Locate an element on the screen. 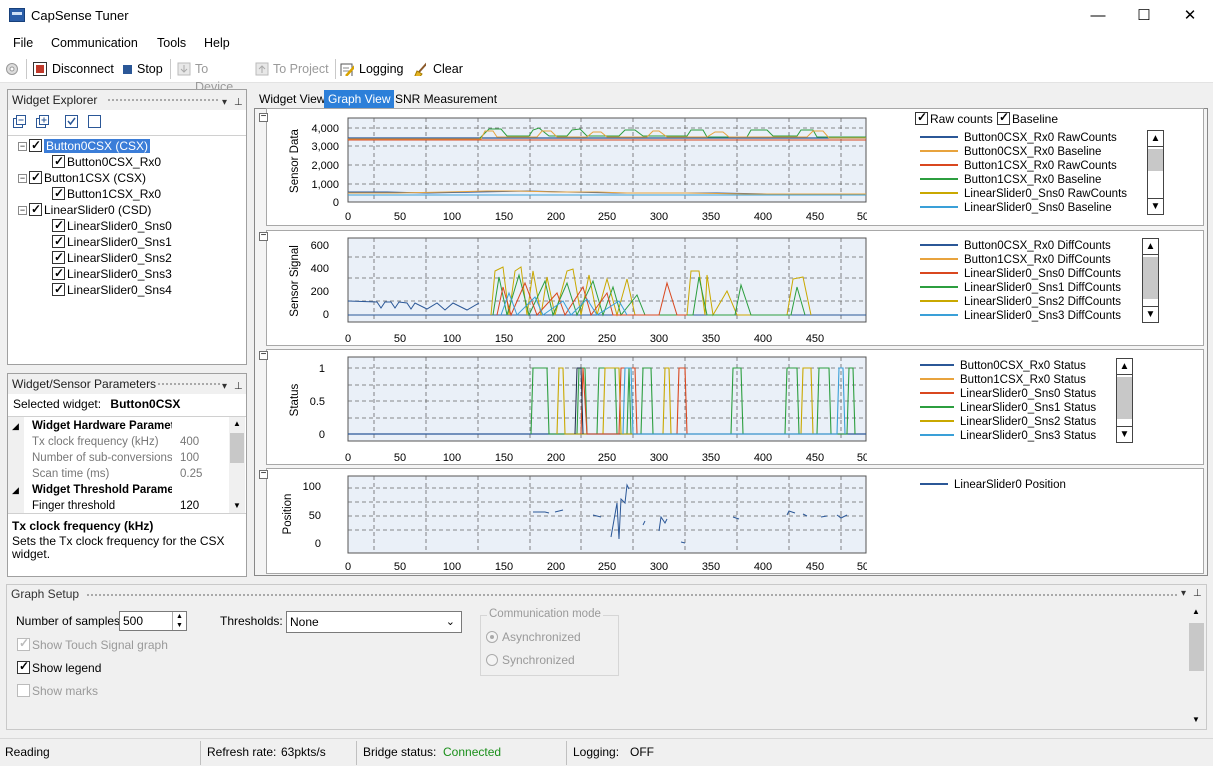  stepper-arrows-icon: ▲ ▼ is located at coordinates (179, 621).